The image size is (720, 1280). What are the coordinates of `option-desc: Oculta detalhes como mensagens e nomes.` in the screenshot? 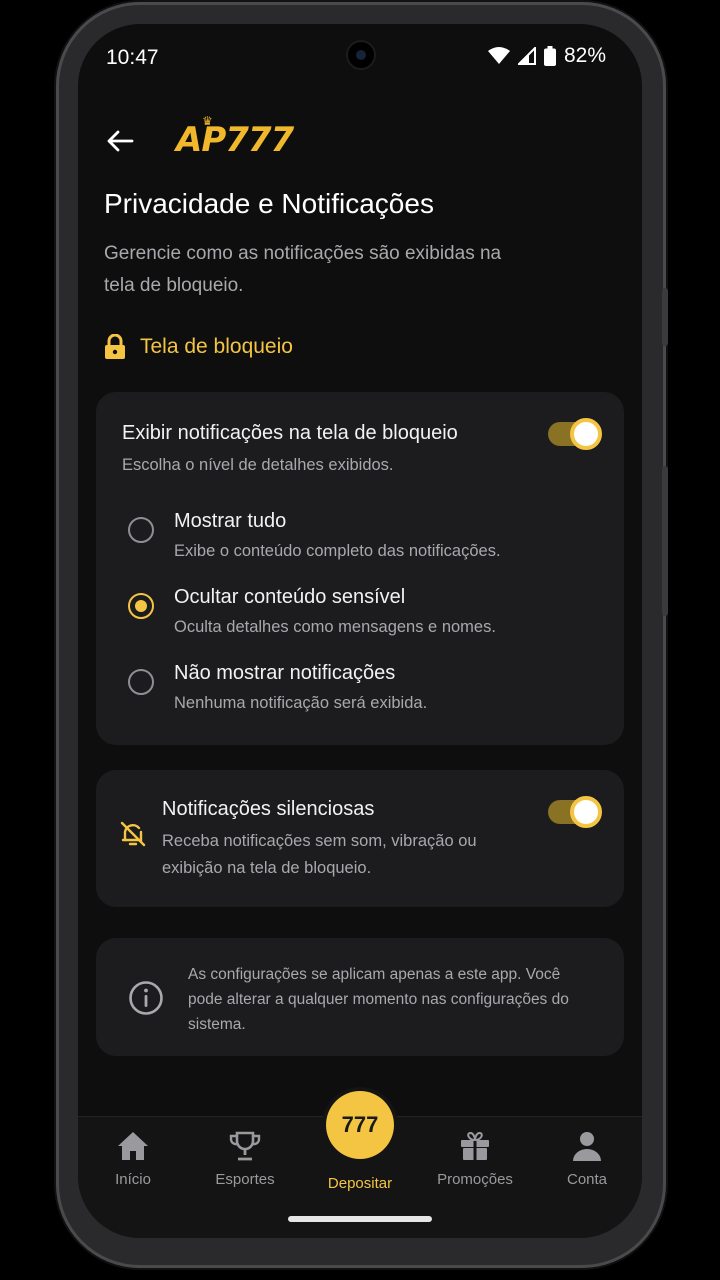 It's located at (335, 627).